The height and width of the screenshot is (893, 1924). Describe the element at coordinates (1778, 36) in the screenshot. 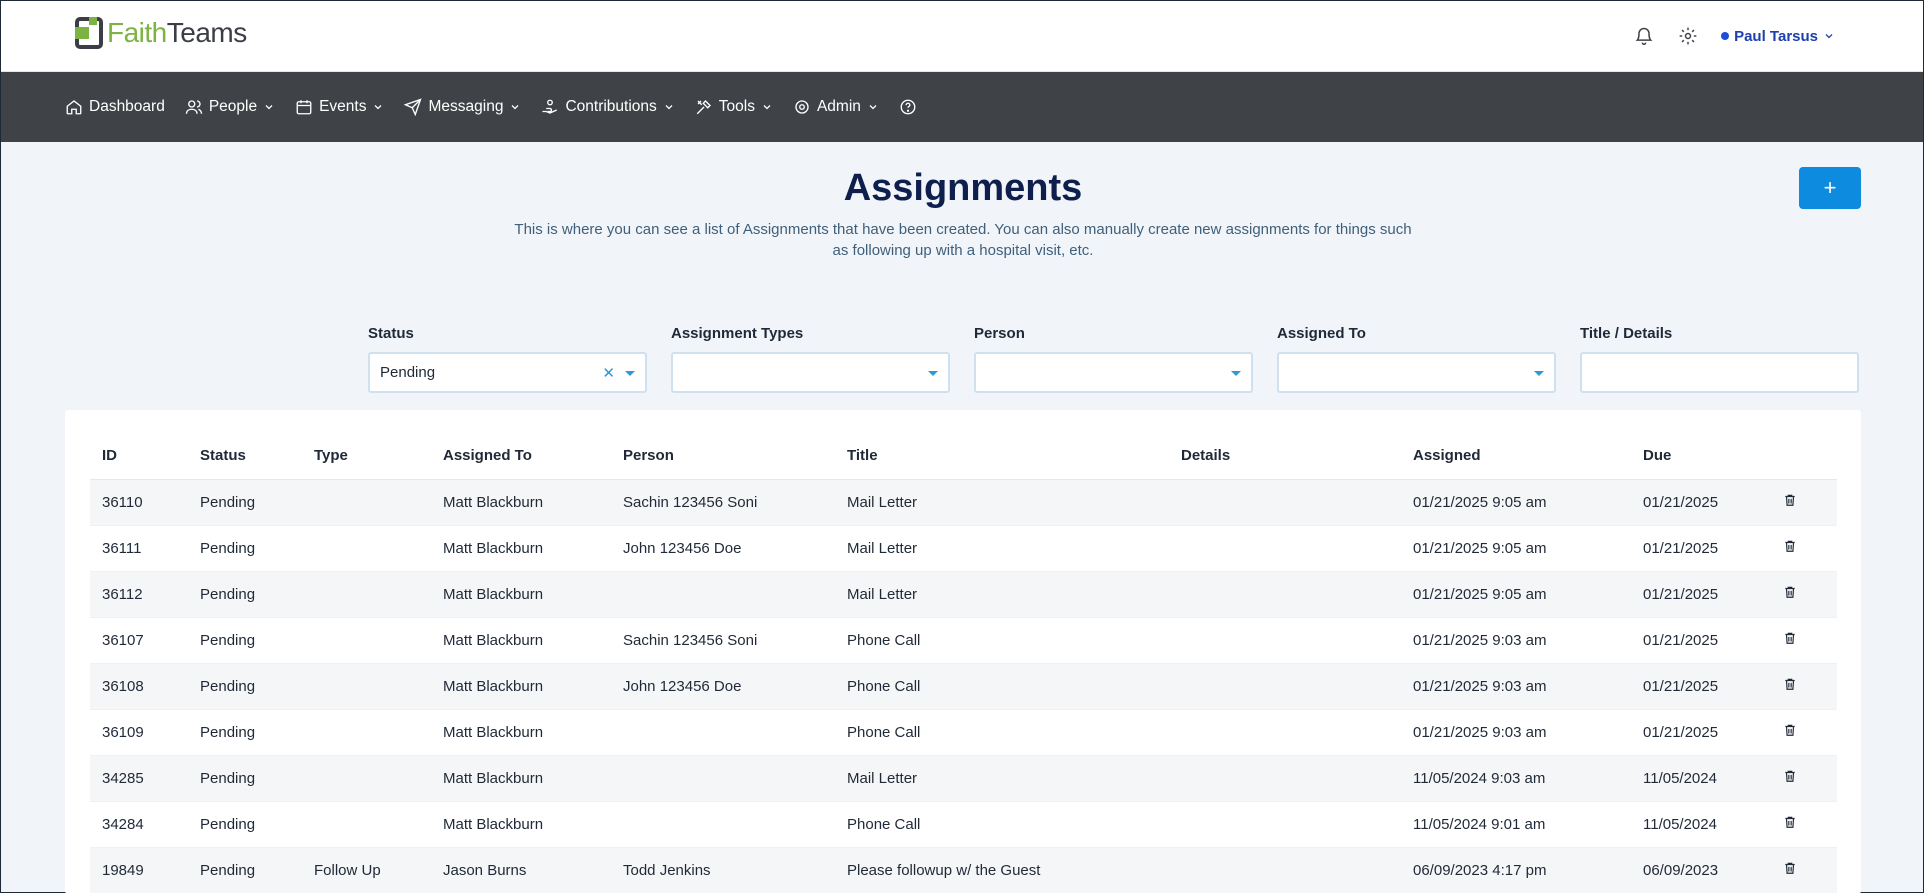

I see `user-menu: Paul Tarsus` at that location.